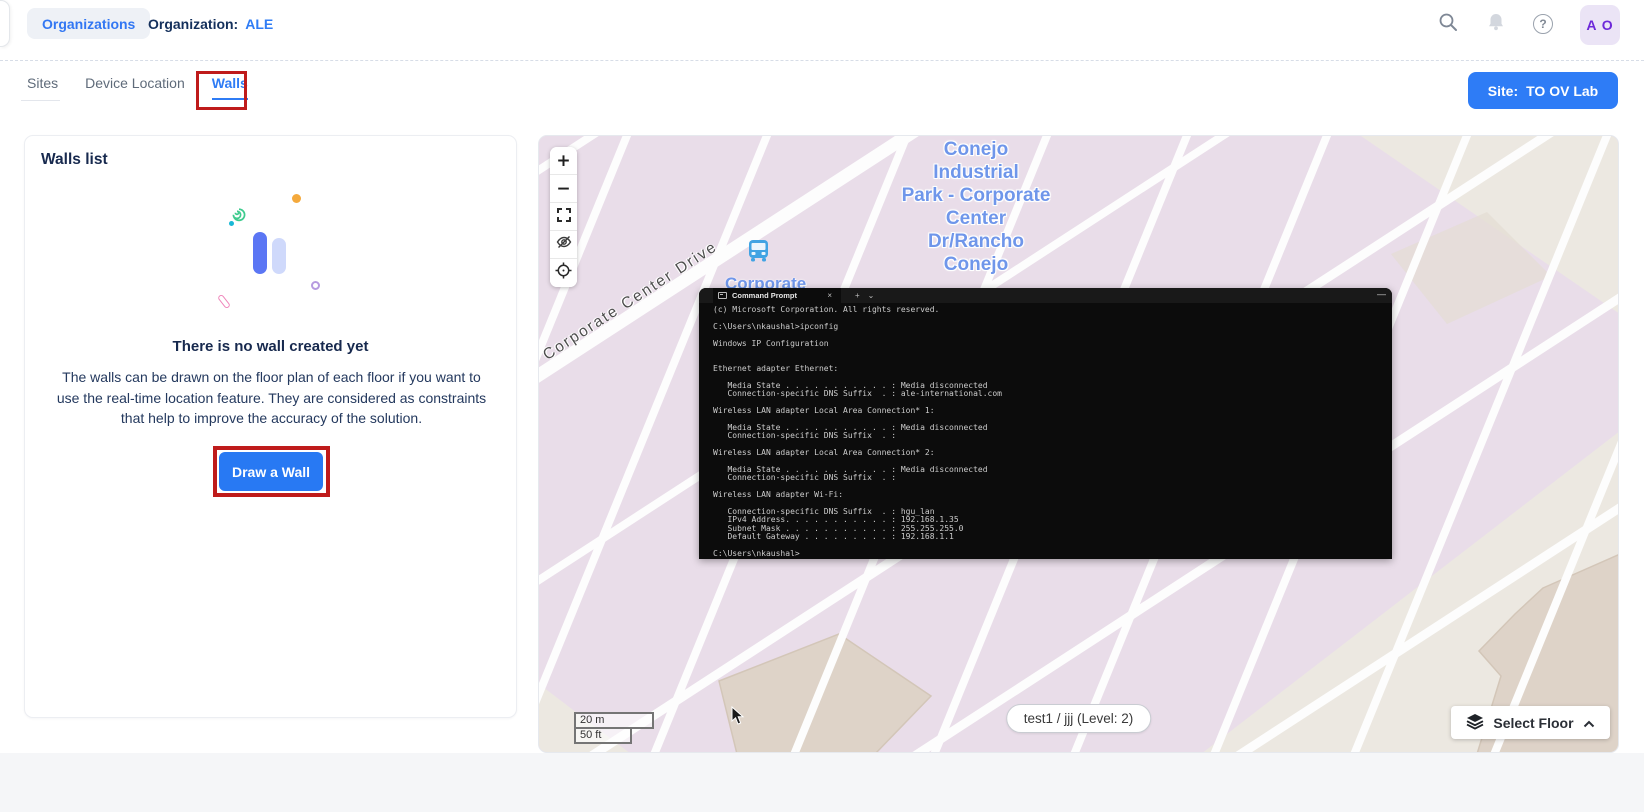 The height and width of the screenshot is (812, 1644). I want to click on zoom-out-button: −, so click(563, 189).